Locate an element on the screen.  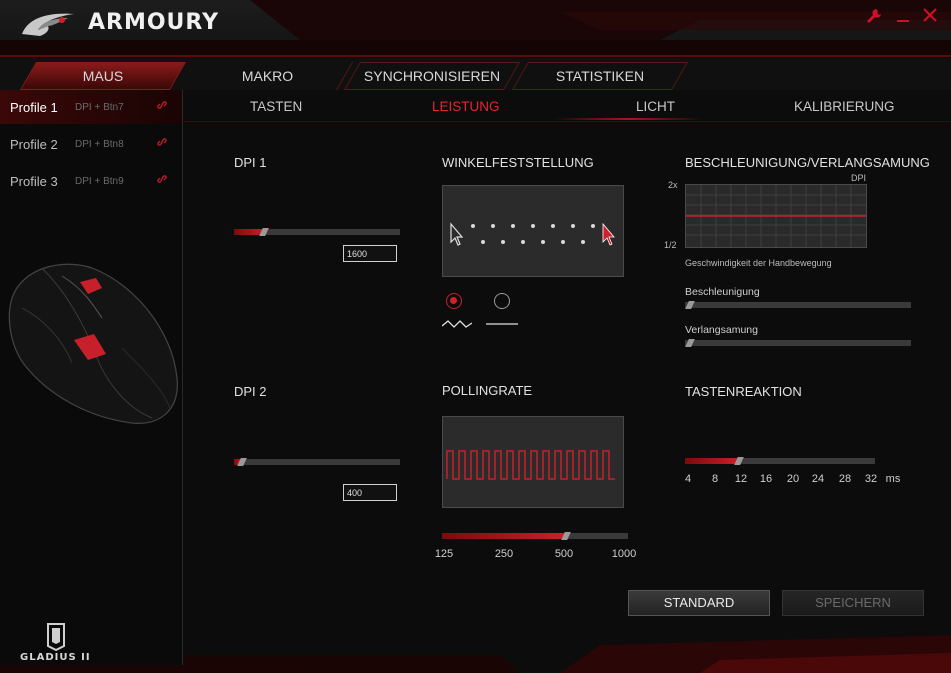
mouse-image is located at coordinates (93, 343).